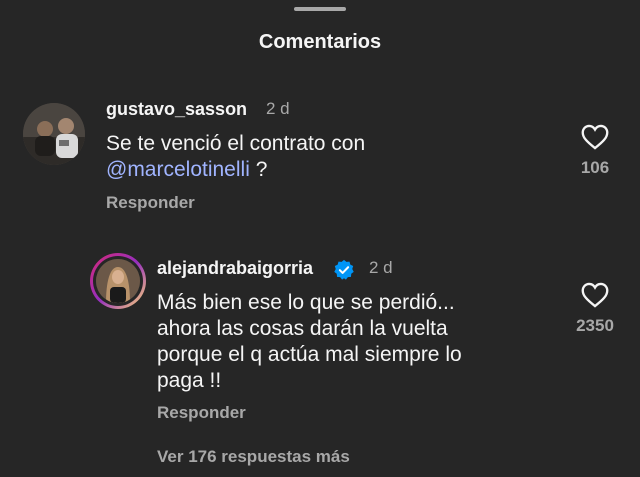 The height and width of the screenshot is (477, 640). I want to click on like-count: 106, so click(595, 167).